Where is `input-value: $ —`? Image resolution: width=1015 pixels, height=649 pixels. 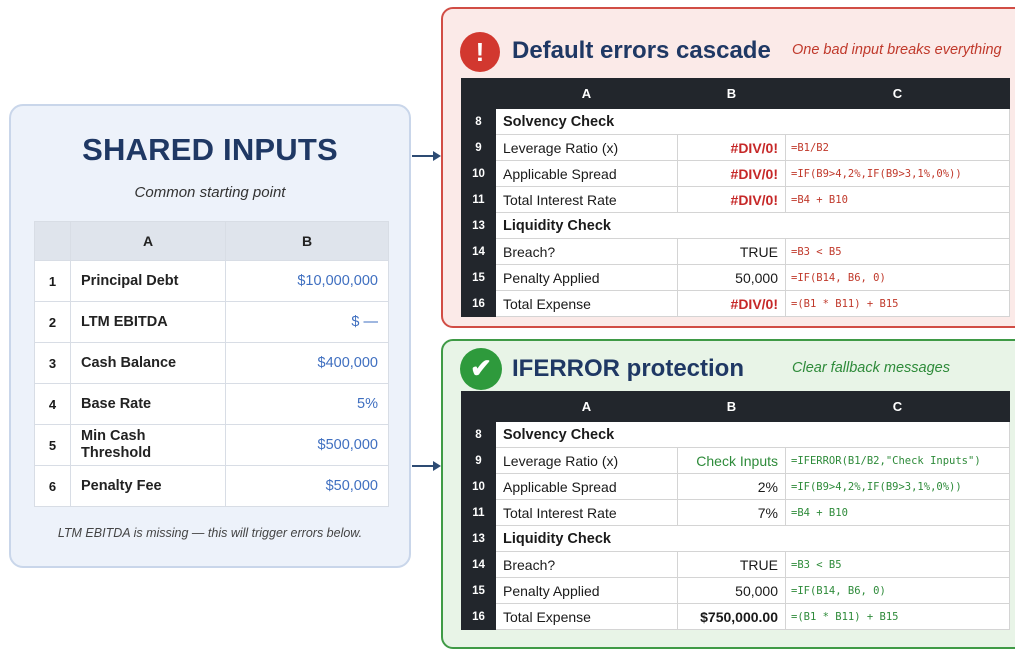
input-value: $ — is located at coordinates (307, 322).